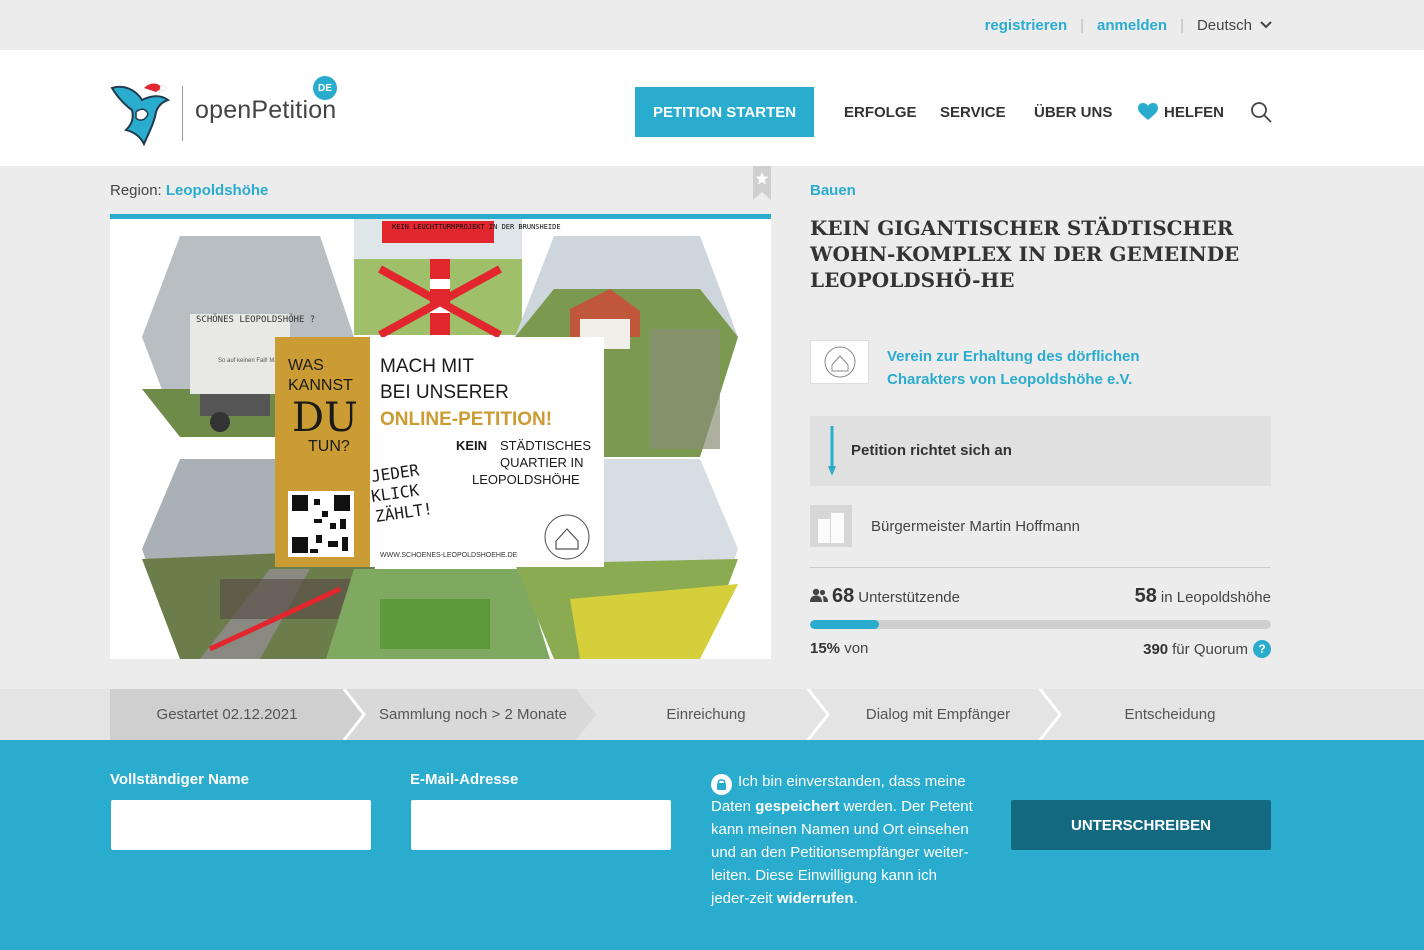  Describe the element at coordinates (1148, 111) in the screenshot. I see `heart-icon` at that location.